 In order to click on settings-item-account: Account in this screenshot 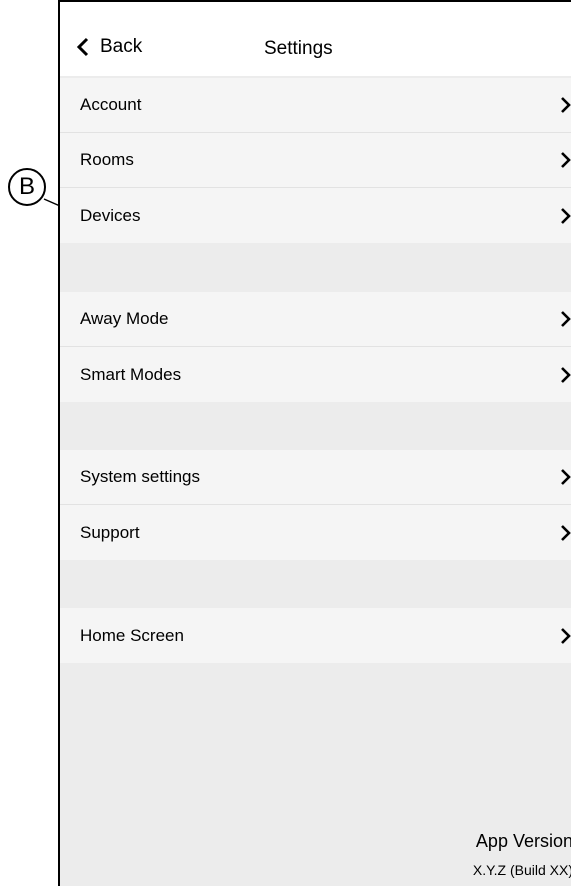, I will do `click(315, 105)`.